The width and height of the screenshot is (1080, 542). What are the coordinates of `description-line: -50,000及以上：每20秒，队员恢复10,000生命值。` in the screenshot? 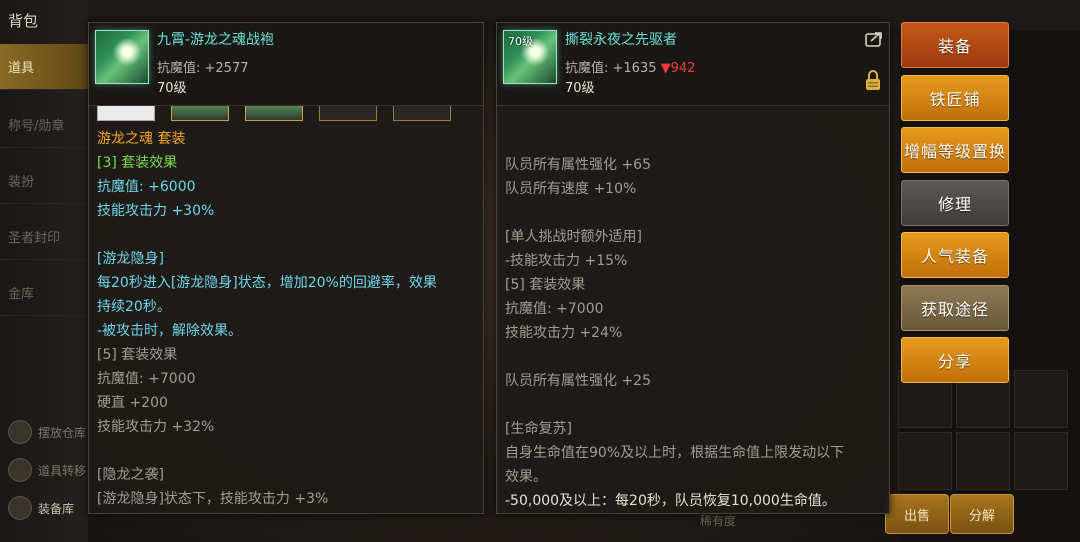 It's located at (670, 501).